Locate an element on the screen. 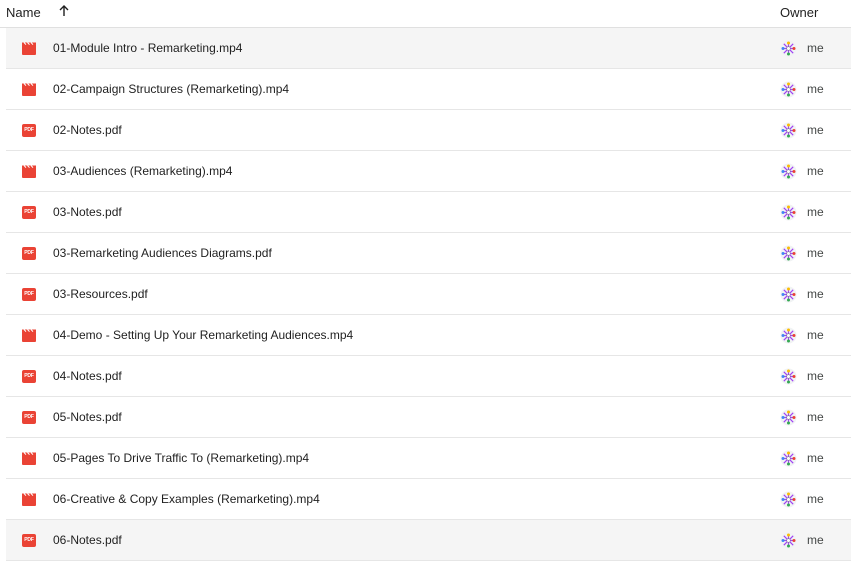 Image resolution: width=851 pixels, height=561 pixels. file-name: 03-Notes.pdf is located at coordinates (87, 212).